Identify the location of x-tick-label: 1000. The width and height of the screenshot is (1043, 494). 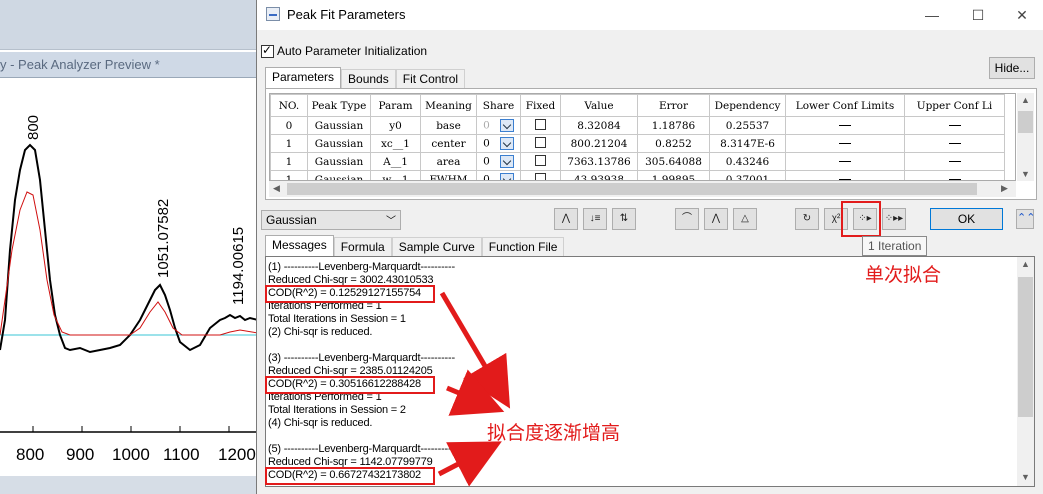
(131, 454).